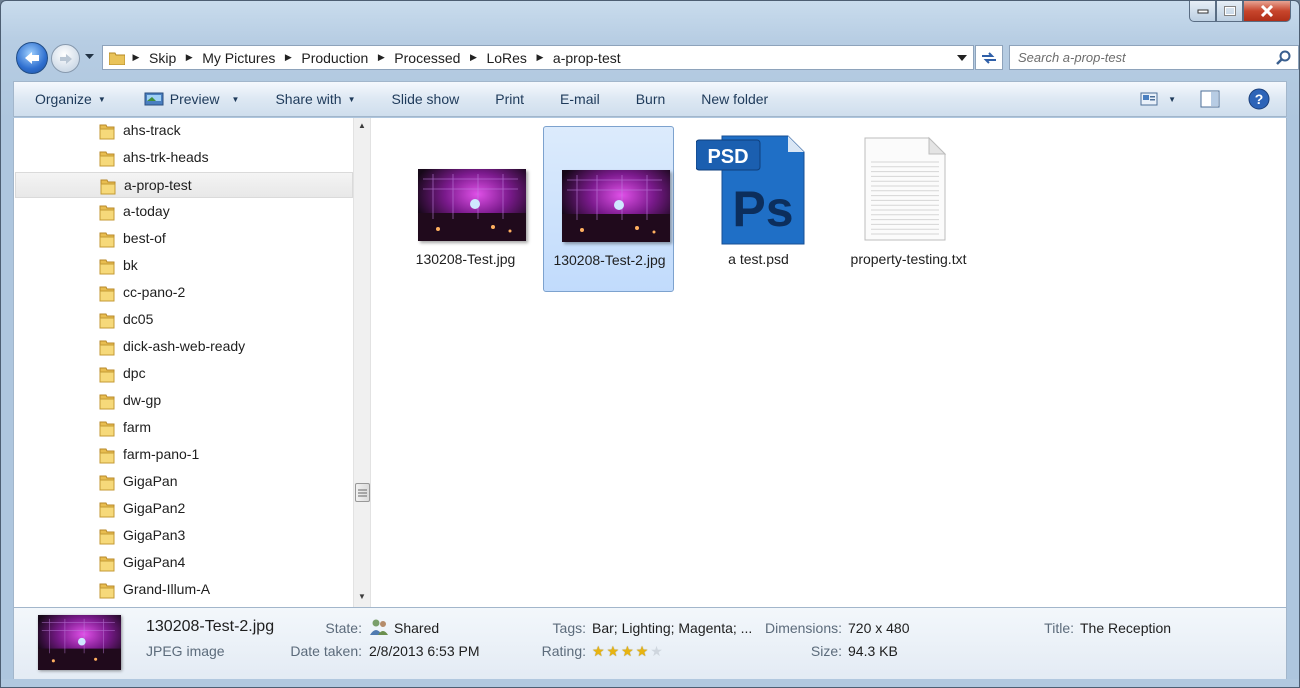 The width and height of the screenshot is (1300, 688). Describe the element at coordinates (184, 482) in the screenshot. I see `tree-item: GigaPan` at that location.